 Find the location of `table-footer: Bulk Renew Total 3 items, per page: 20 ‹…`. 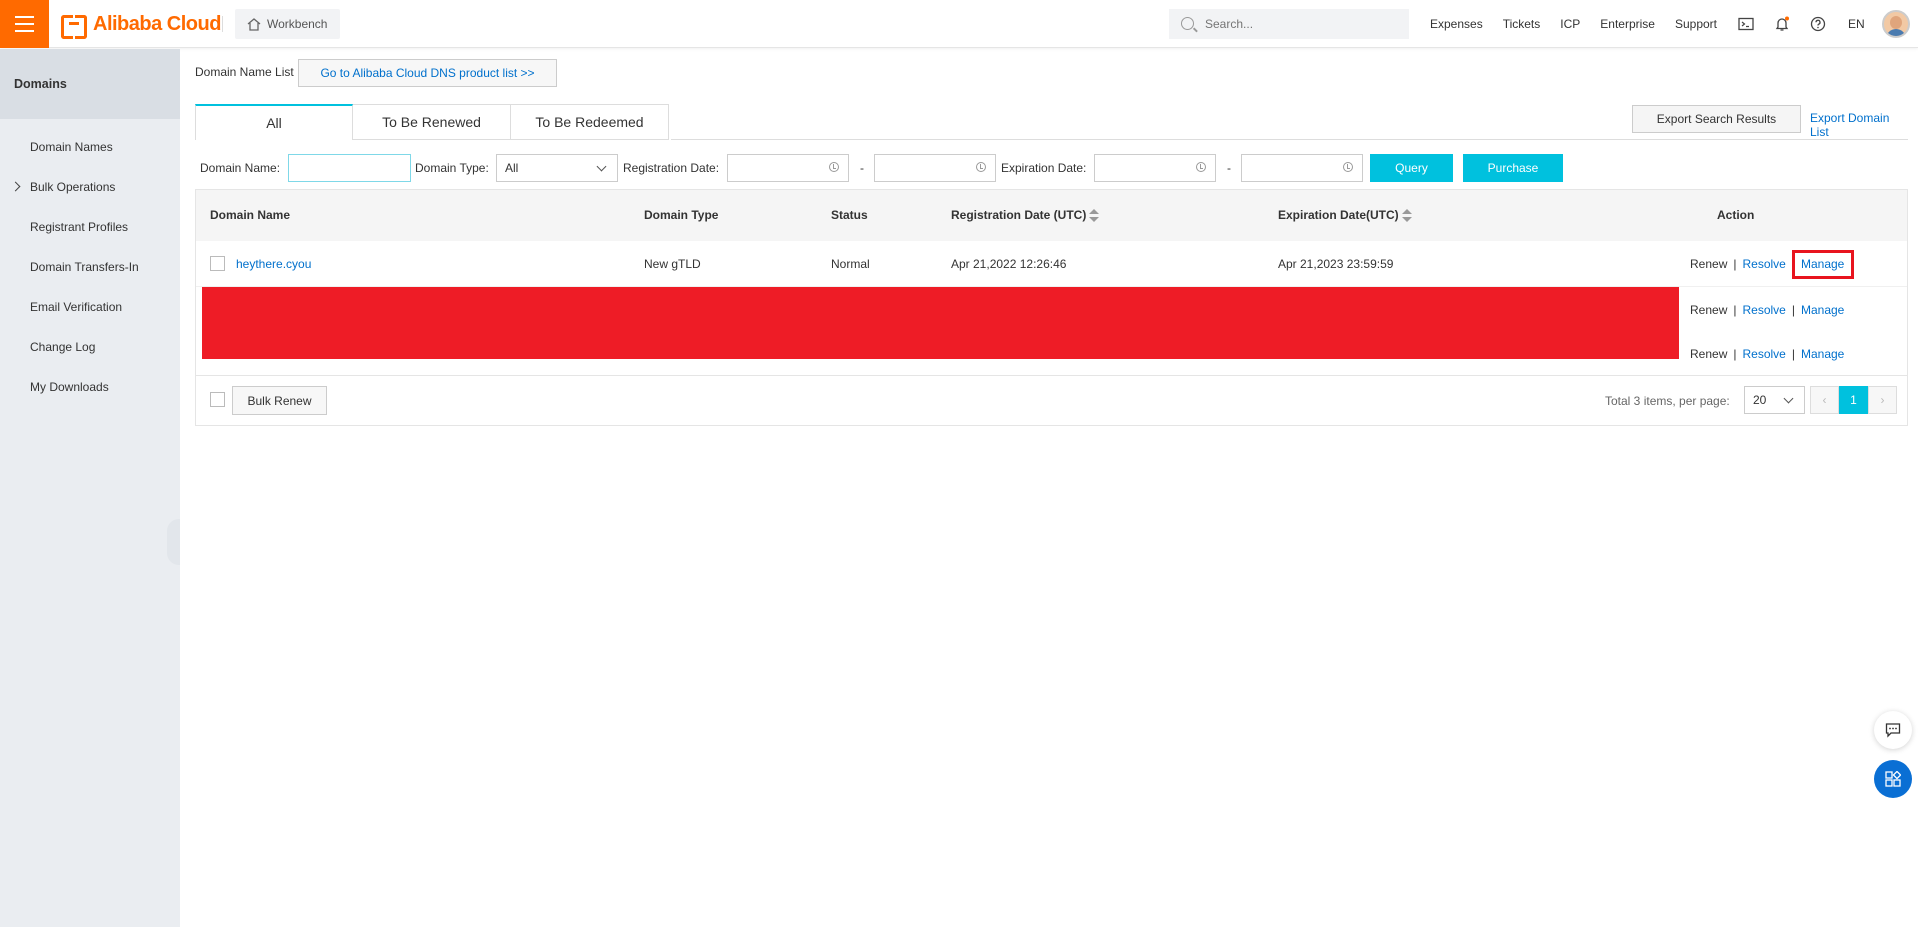

table-footer: Bulk Renew Total 3 items, per page: 20 ‹… is located at coordinates (1051, 400).